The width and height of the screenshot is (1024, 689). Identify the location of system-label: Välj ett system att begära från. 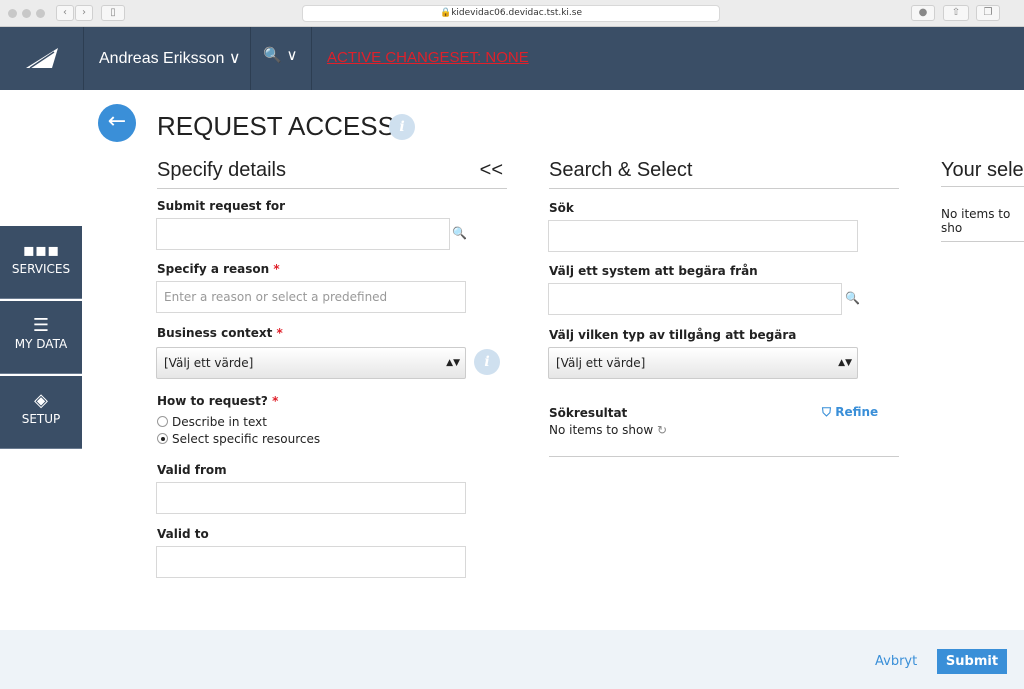
(653, 271).